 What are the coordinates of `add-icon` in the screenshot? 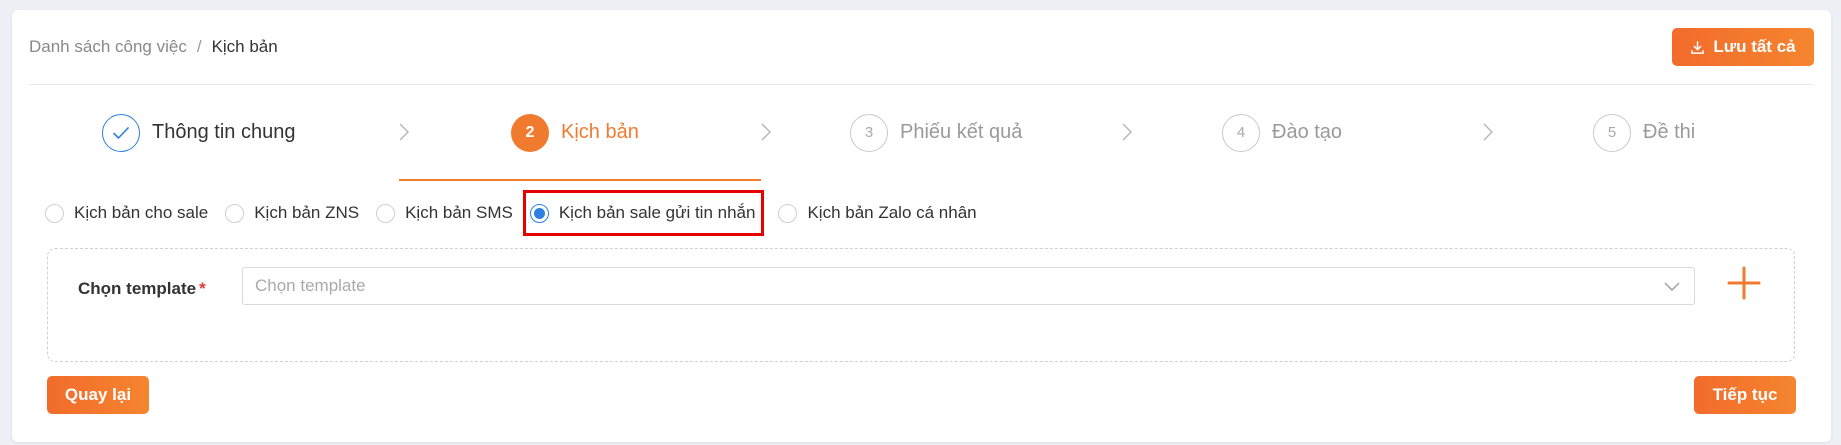 It's located at (1744, 283).